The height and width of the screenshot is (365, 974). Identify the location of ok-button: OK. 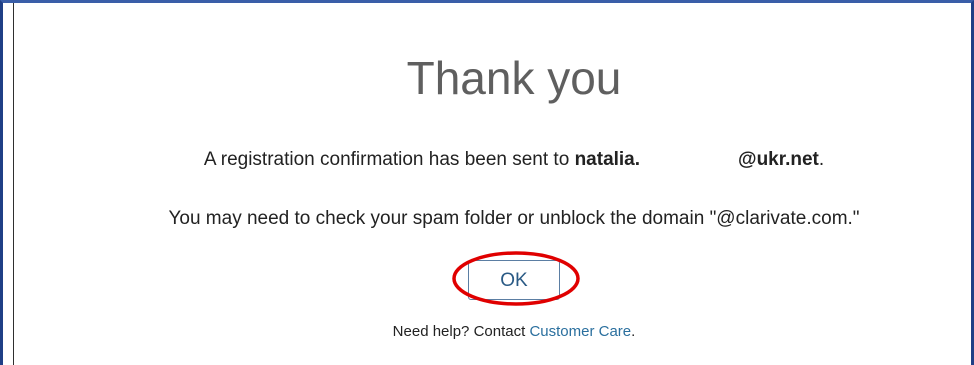
(514, 280).